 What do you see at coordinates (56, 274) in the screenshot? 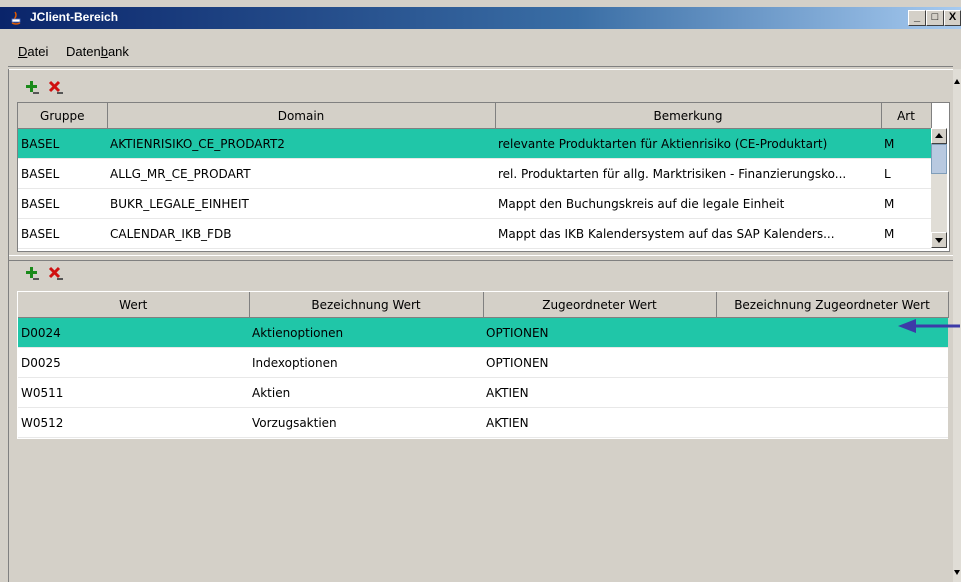
I see `delete-value-icon` at bounding box center [56, 274].